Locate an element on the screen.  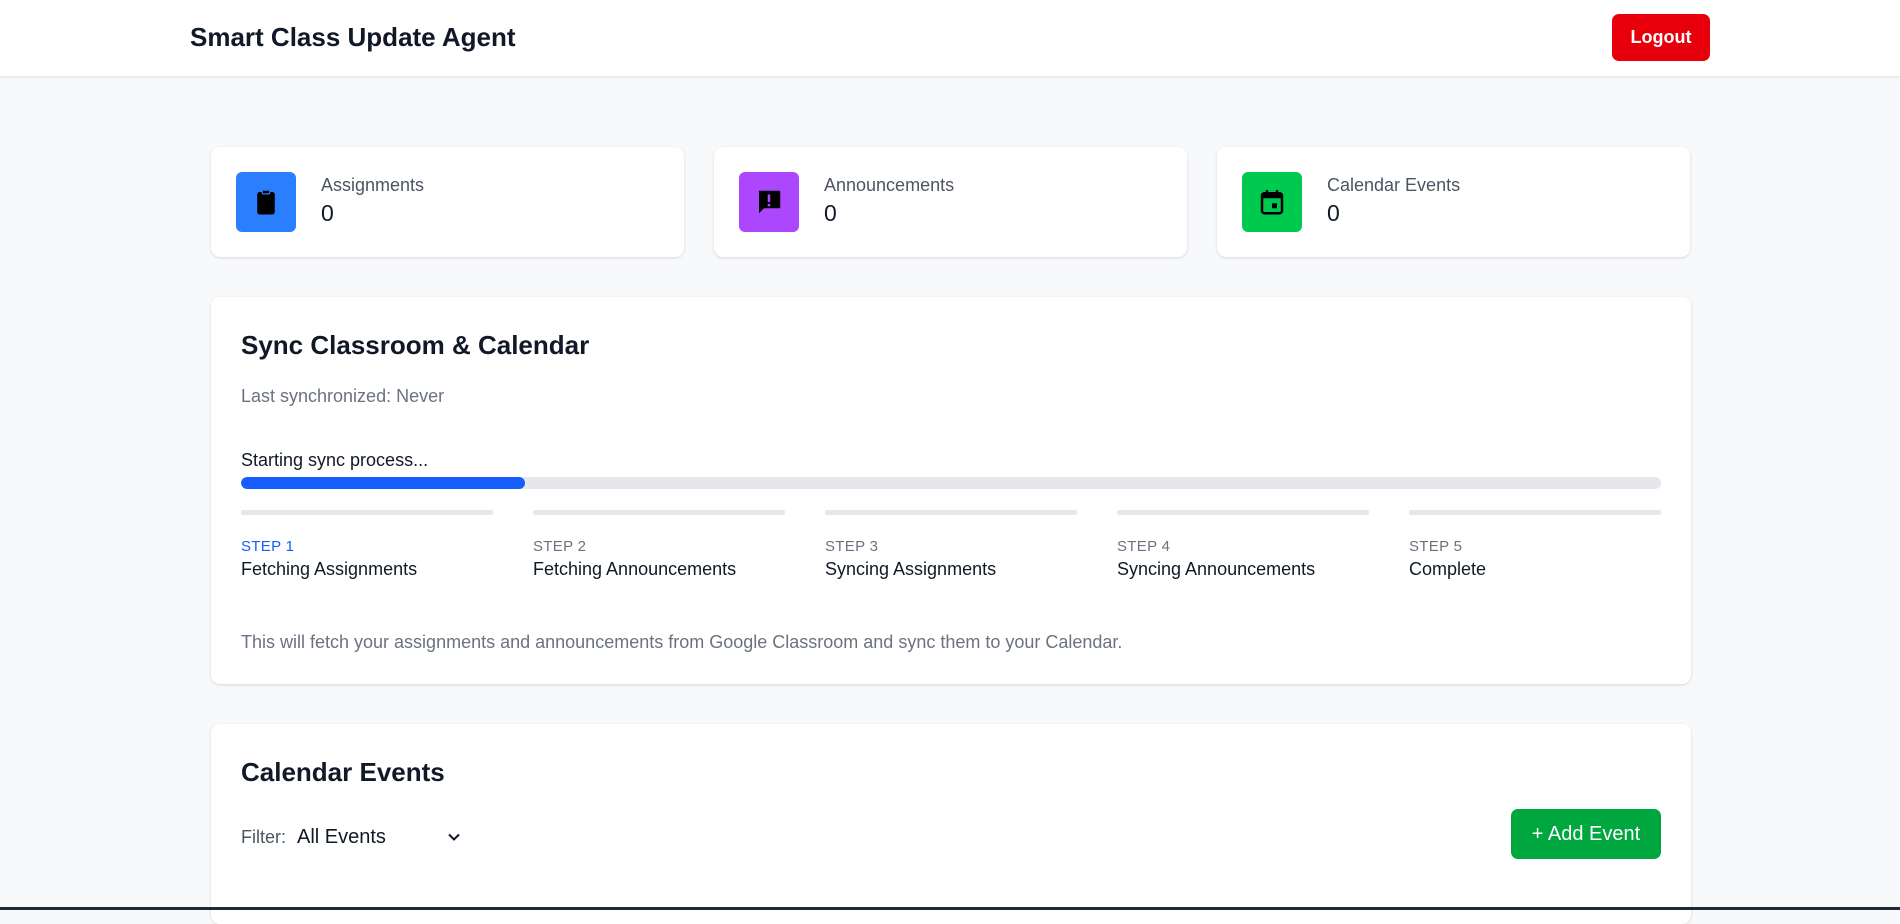
chevron-down-icon is located at coordinates (454, 837).